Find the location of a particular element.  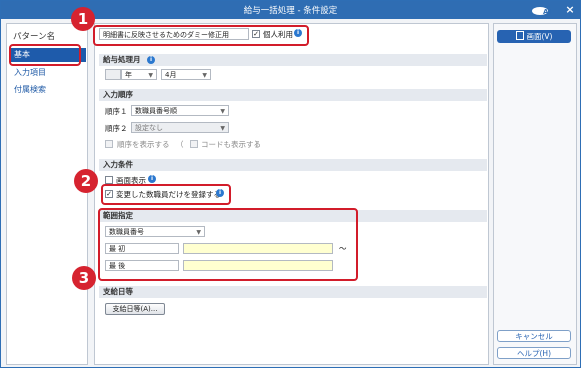

month-select: 4月 ▼ is located at coordinates (186, 74).